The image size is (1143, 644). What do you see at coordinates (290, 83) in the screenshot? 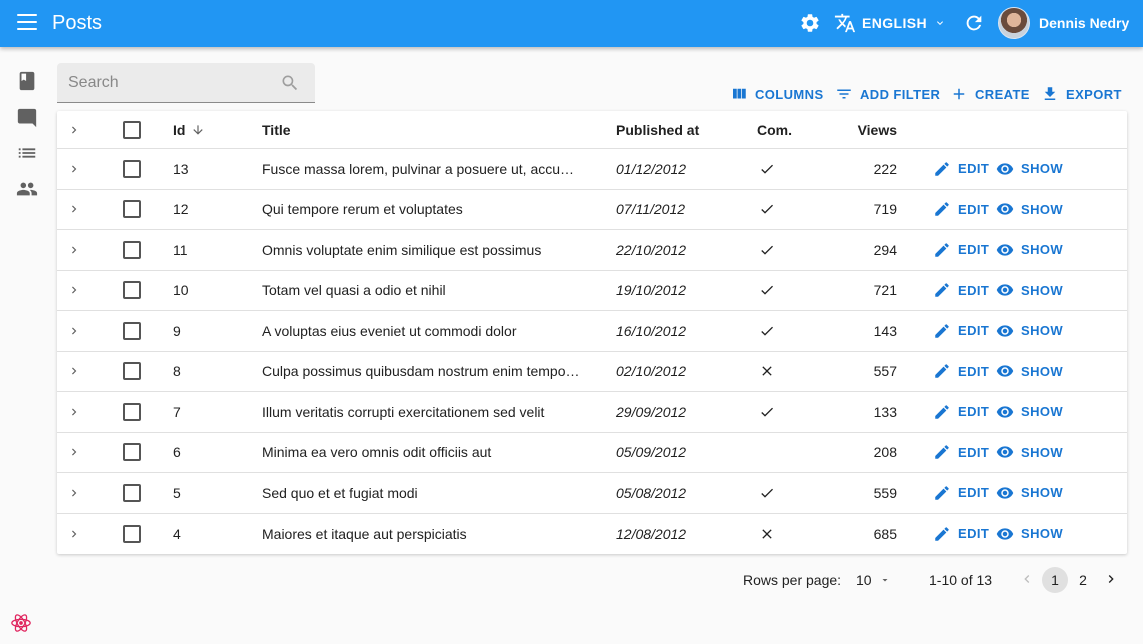
I see `search-icon` at bounding box center [290, 83].